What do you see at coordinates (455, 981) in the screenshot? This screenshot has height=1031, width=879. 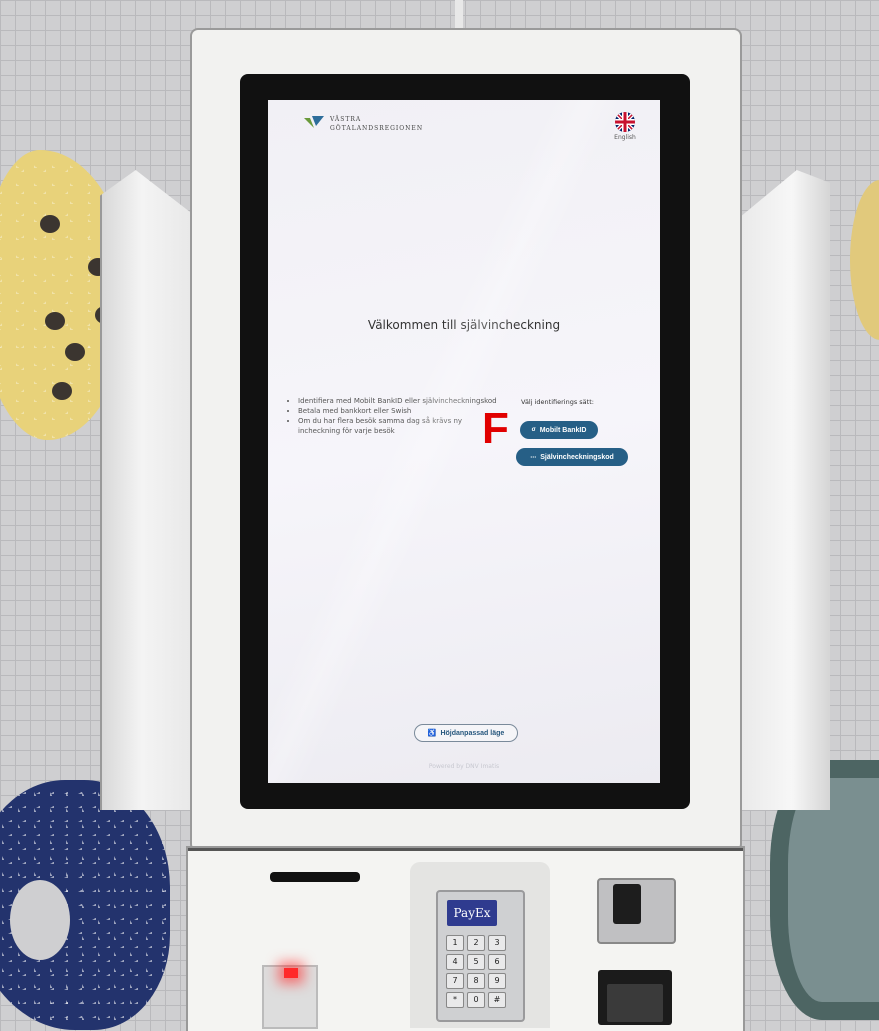 I see `keypad-key: 7` at bounding box center [455, 981].